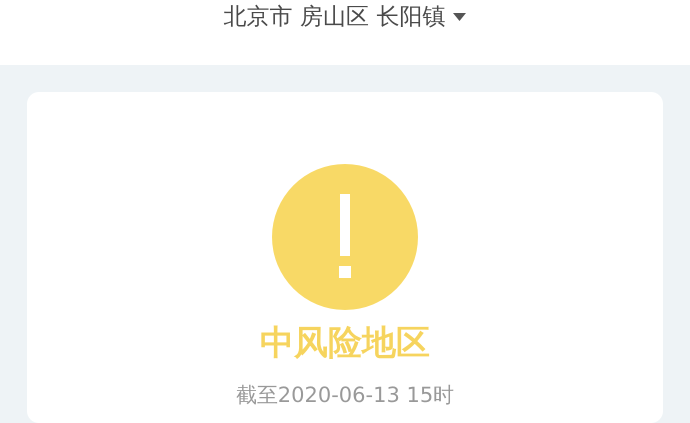  Describe the element at coordinates (345, 17) in the screenshot. I see `location-selector: 北京市 房山区 长阳镇` at that location.